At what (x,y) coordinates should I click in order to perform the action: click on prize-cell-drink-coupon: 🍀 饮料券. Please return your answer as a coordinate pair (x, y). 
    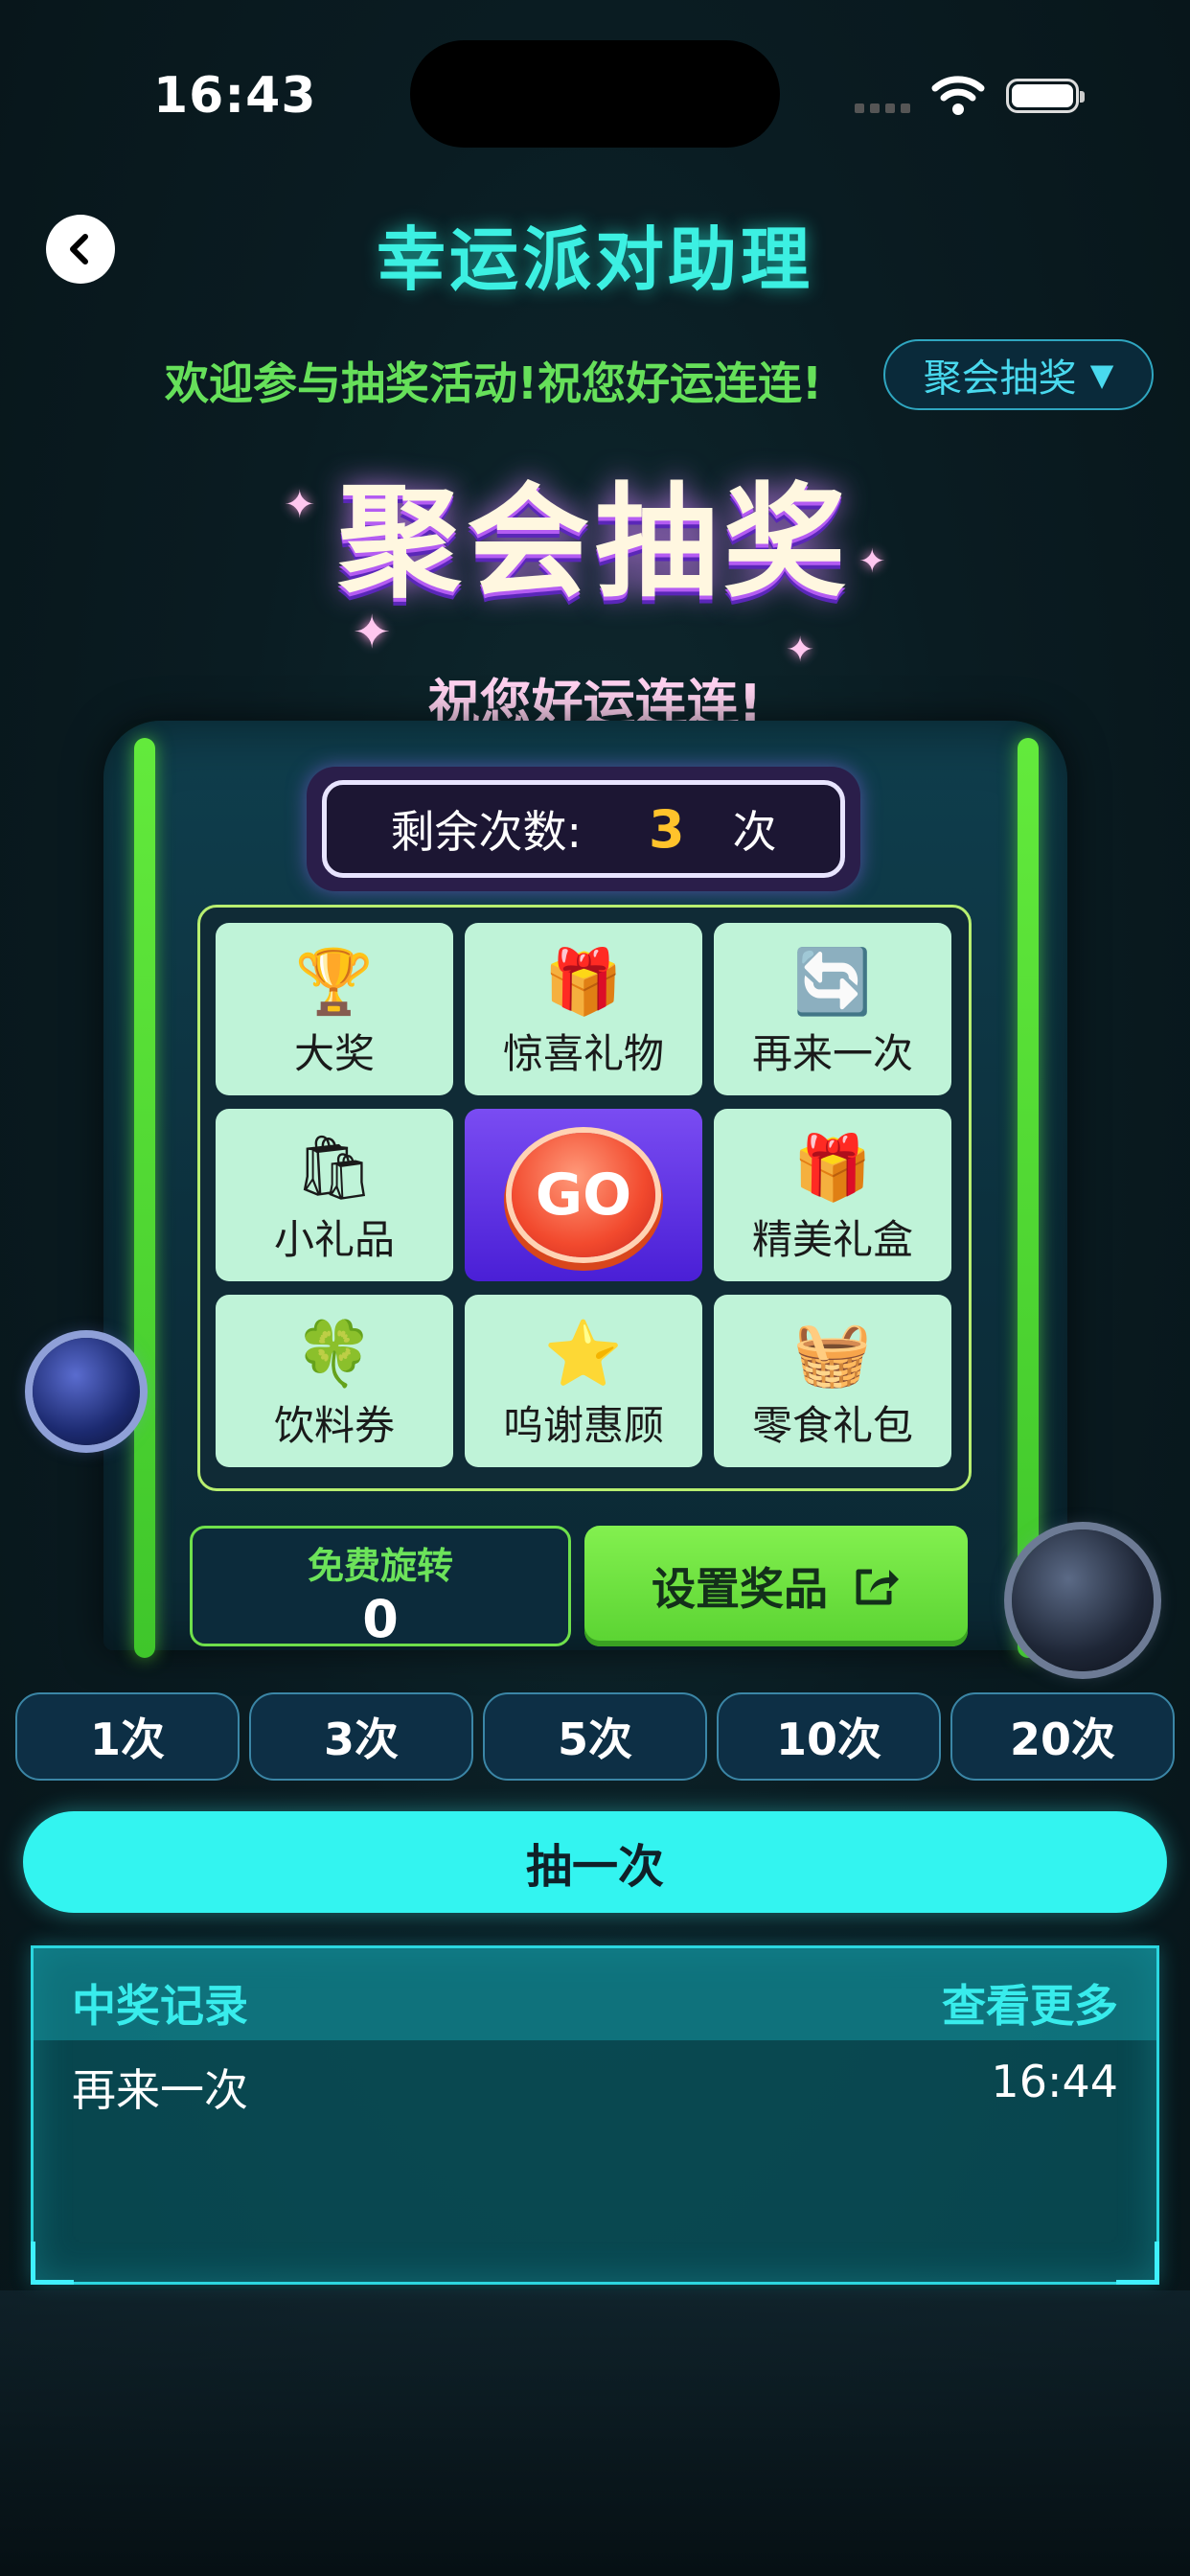
    Looking at the image, I should click on (334, 1381).